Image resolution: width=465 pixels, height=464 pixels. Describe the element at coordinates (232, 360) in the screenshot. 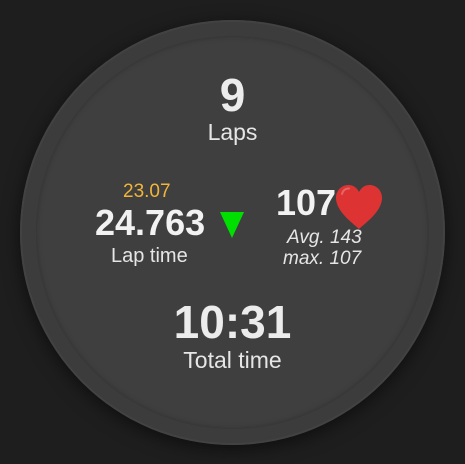

I see `total-time-label: Total time` at that location.